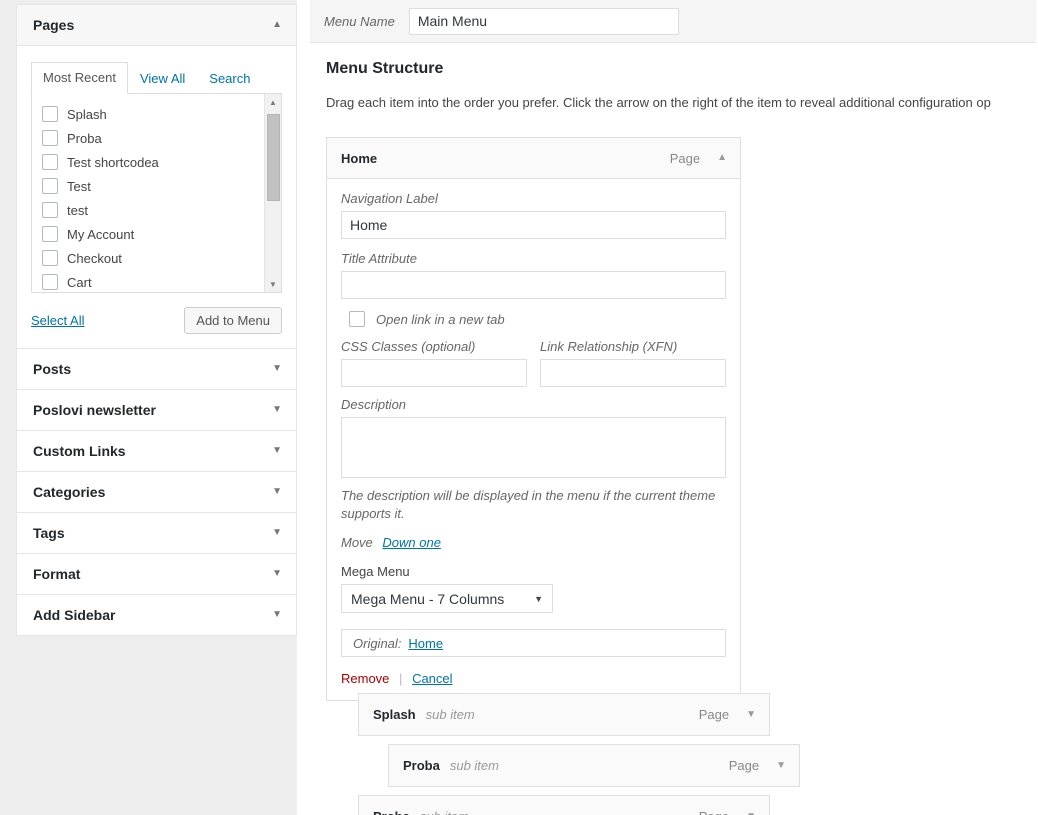 The width and height of the screenshot is (1038, 815). Describe the element at coordinates (162, 78) in the screenshot. I see `tab-view-all: View All` at that location.